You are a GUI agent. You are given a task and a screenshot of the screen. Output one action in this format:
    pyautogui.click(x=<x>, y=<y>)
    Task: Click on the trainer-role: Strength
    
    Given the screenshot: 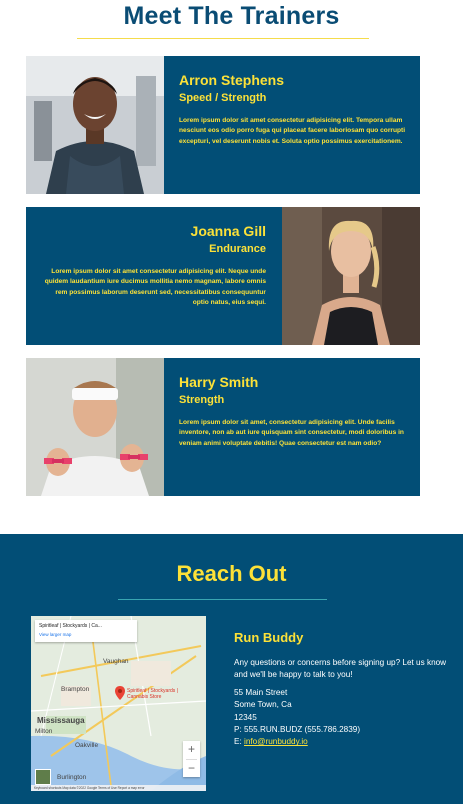 What is the action you would take?
    pyautogui.click(x=202, y=400)
    